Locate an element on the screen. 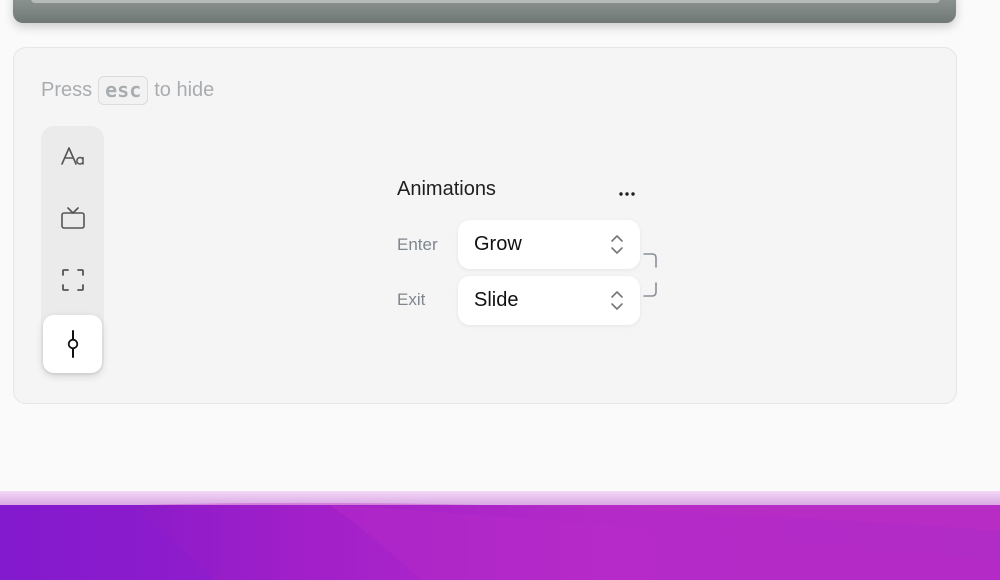 This screenshot has height=580, width=1000. display-tool is located at coordinates (72, 218).